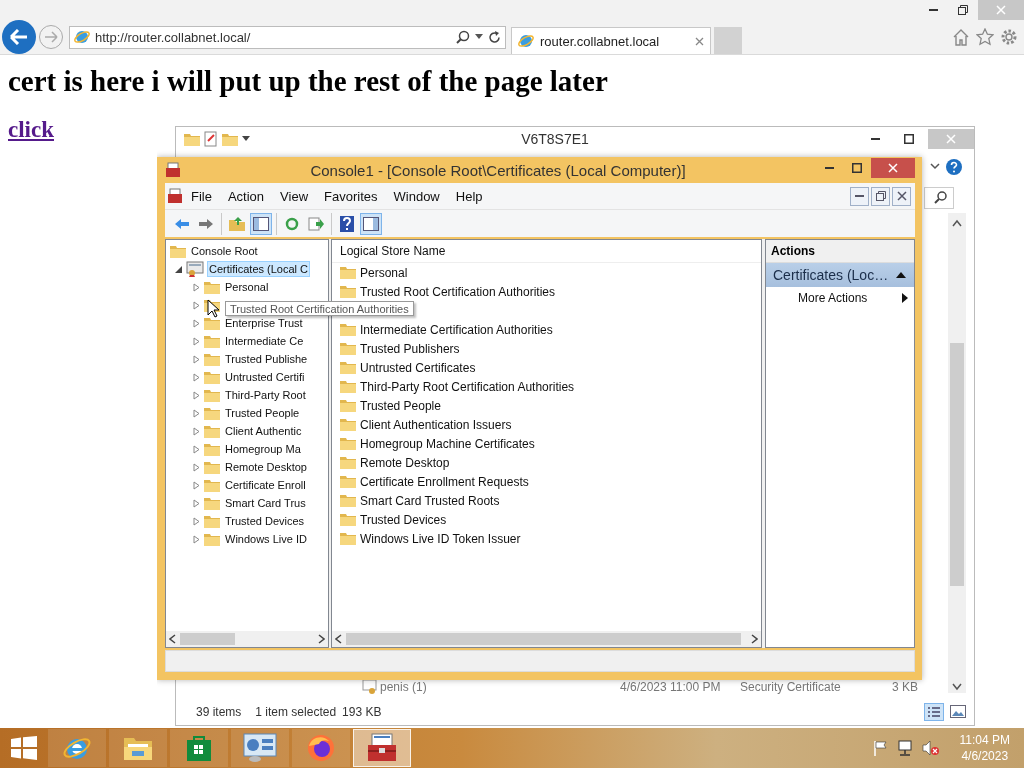 This screenshot has height=768, width=1024. I want to click on close-button, so click(901, 196).